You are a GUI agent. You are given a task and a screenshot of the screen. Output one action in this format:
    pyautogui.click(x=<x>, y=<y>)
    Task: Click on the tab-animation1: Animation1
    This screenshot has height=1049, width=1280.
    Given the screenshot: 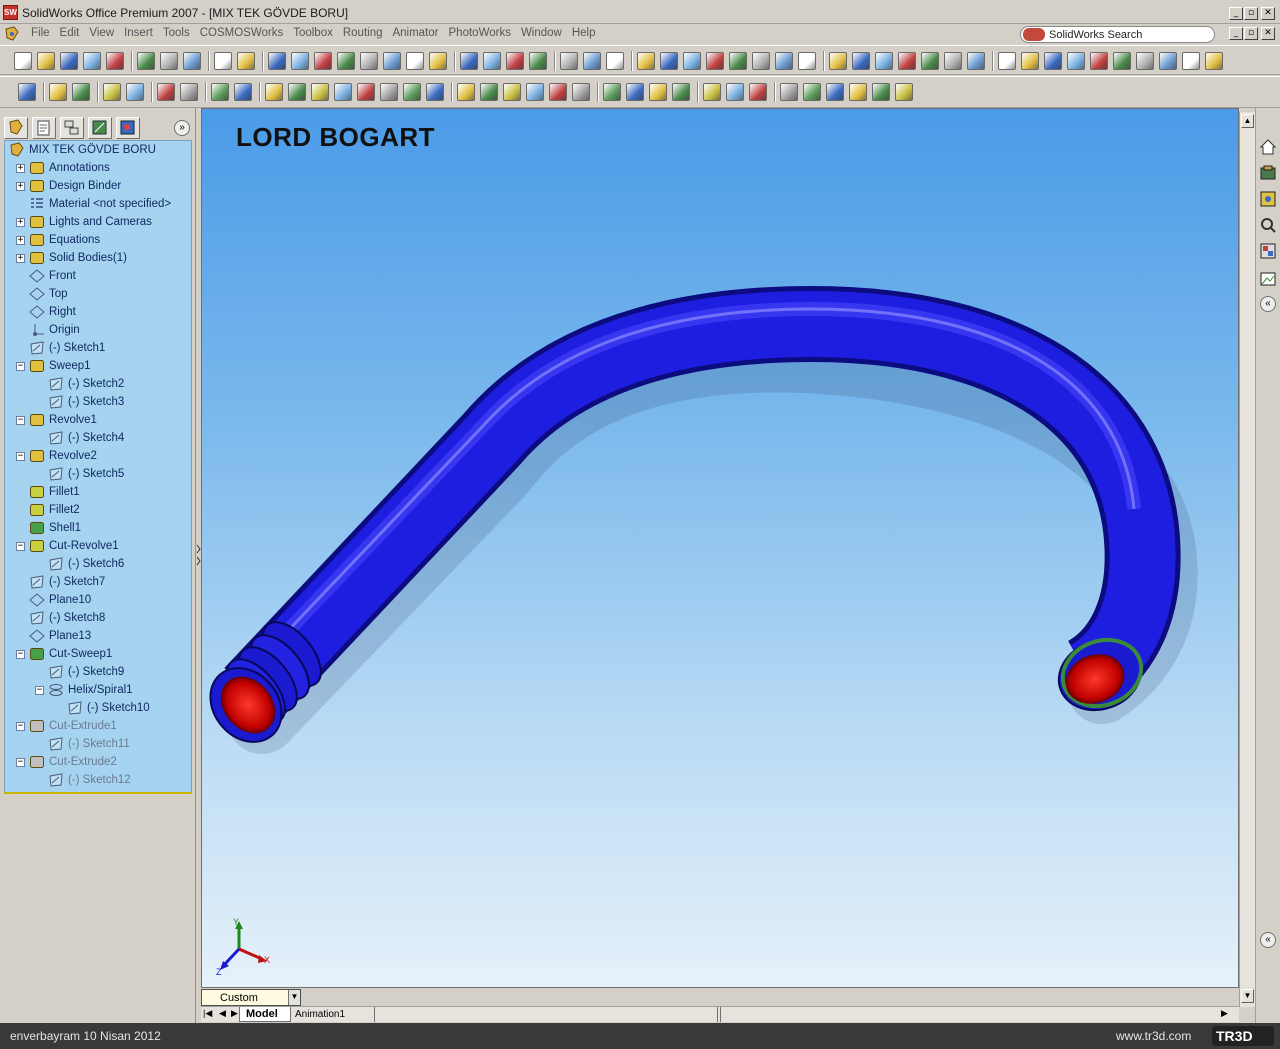 What is the action you would take?
    pyautogui.click(x=333, y=1014)
    